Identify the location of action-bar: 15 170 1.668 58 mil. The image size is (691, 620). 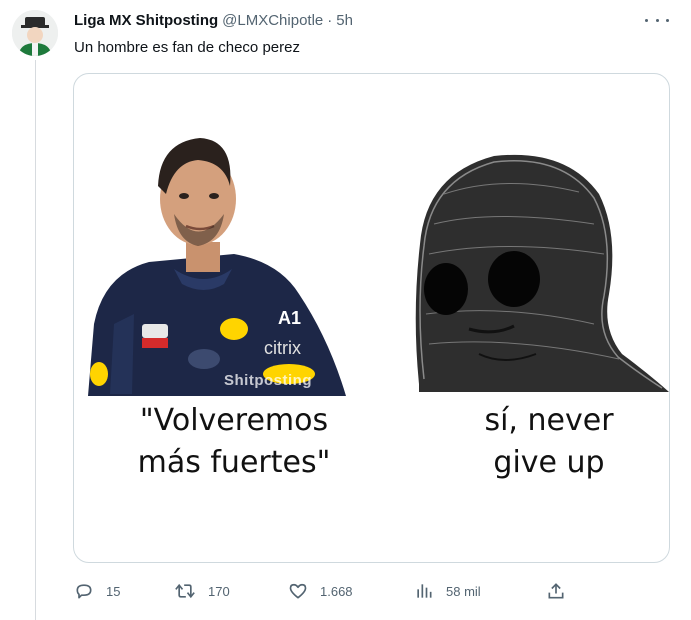
(324, 592).